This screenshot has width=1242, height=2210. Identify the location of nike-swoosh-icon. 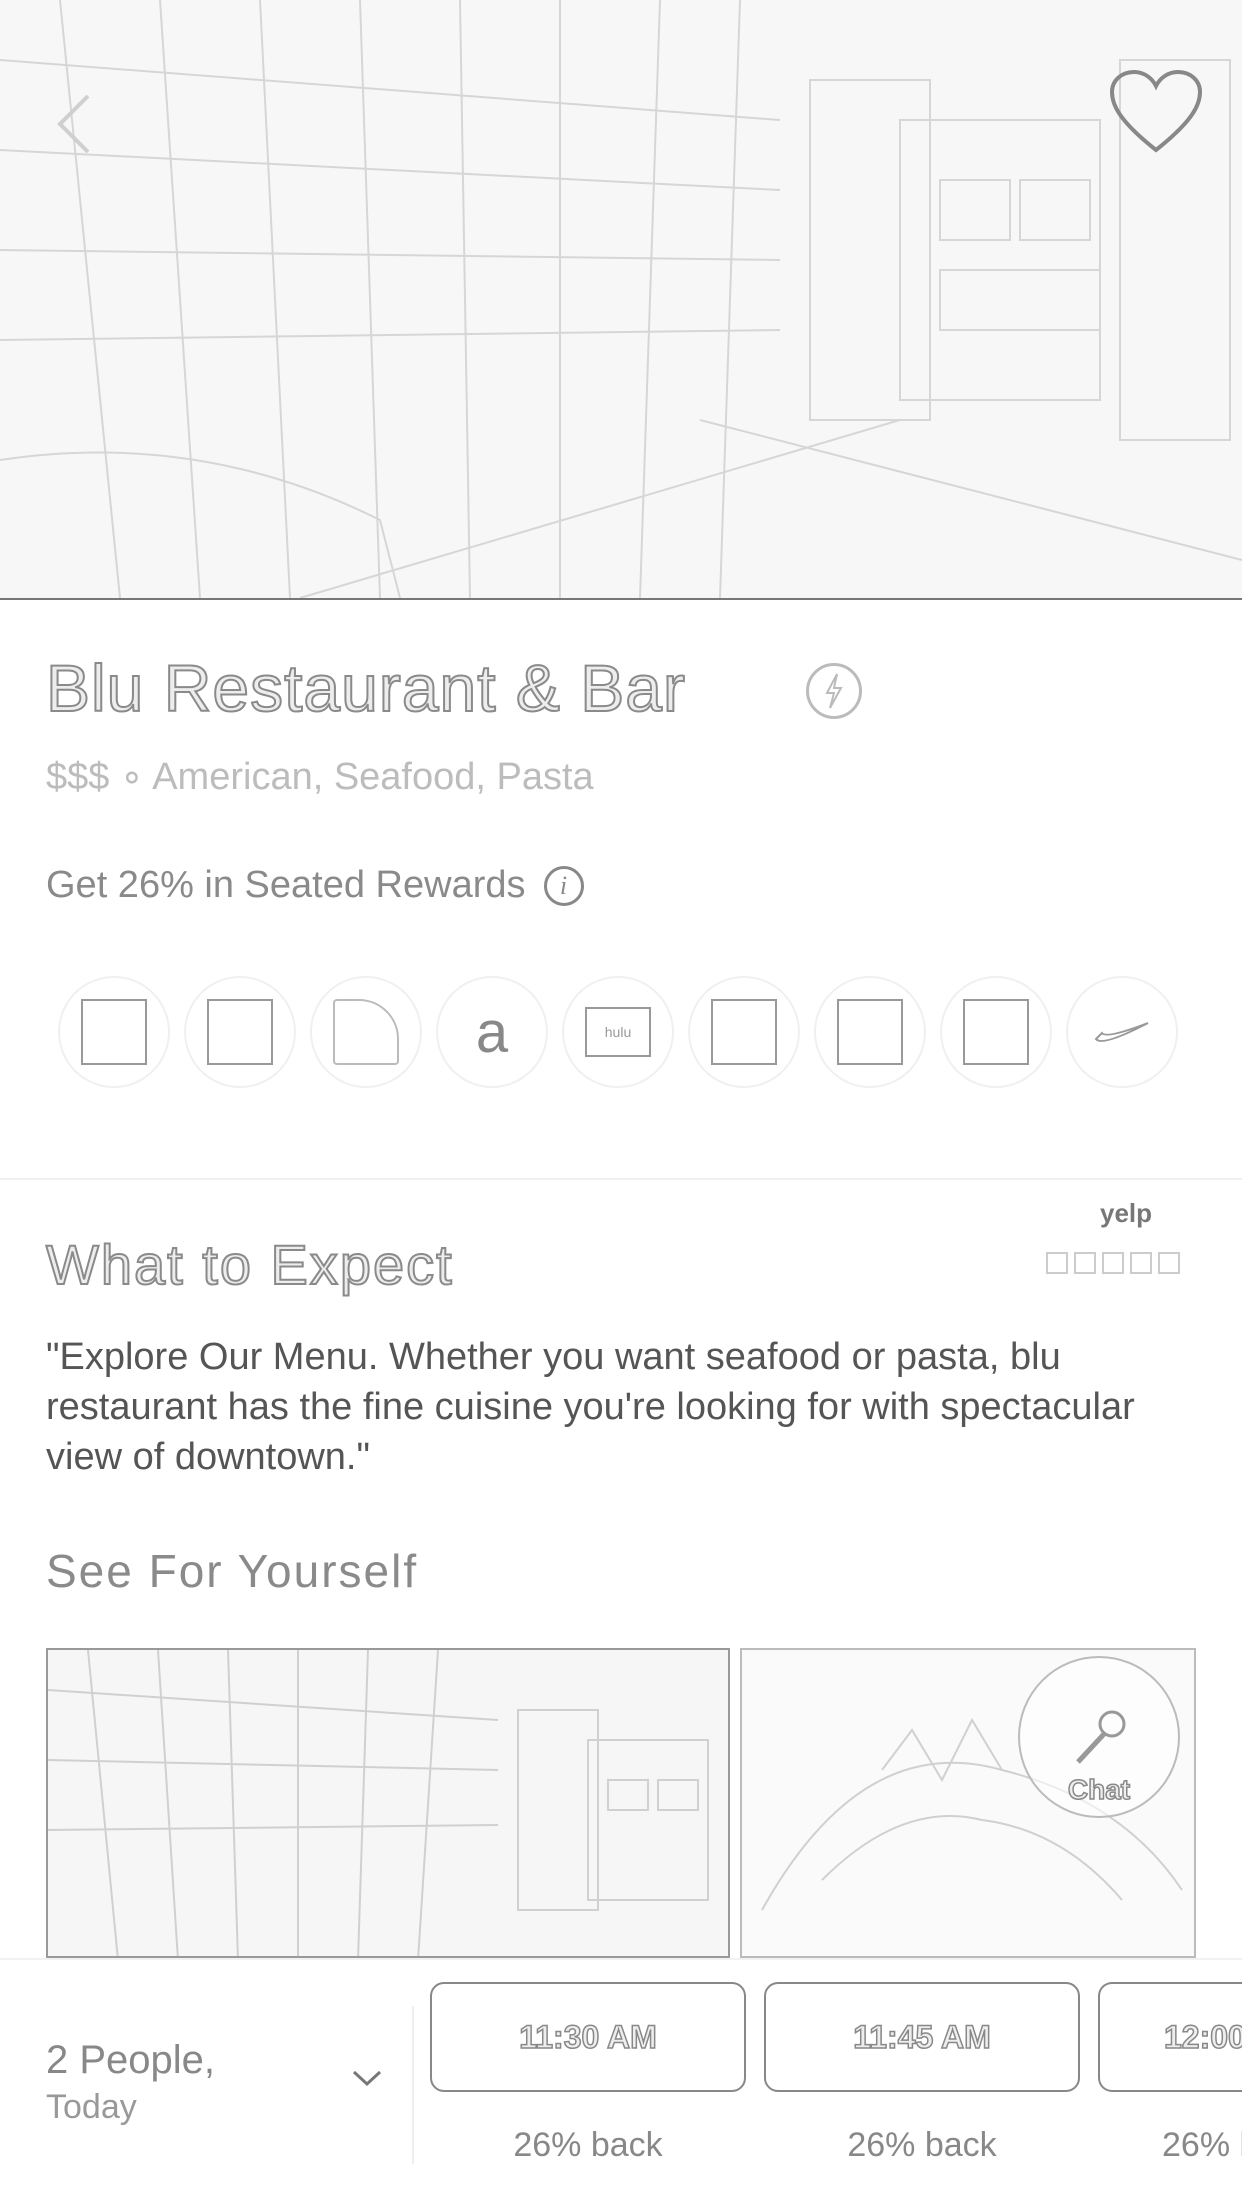
(1121, 1032).